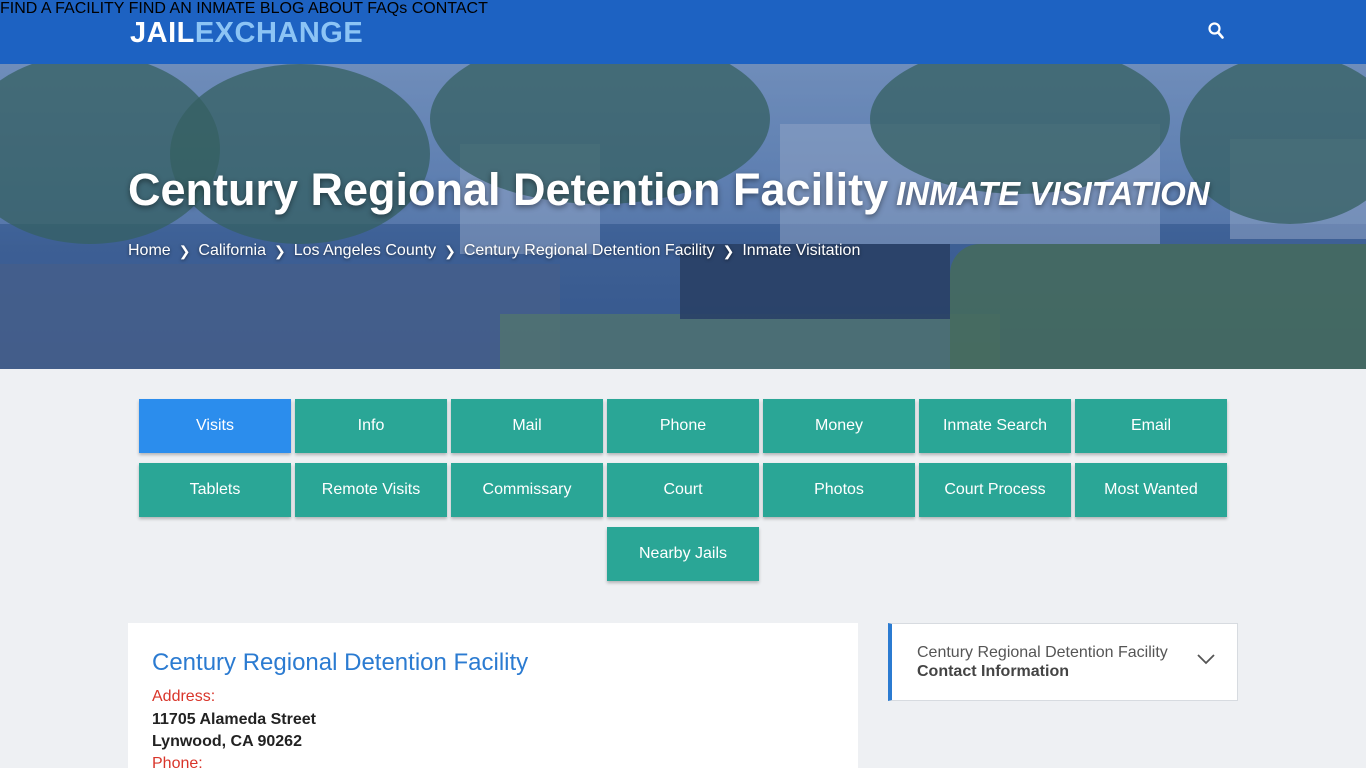 The height and width of the screenshot is (768, 1366). Describe the element at coordinates (192, 8) in the screenshot. I see `nav-find-an-inmate: FIND AN INMATE` at that location.